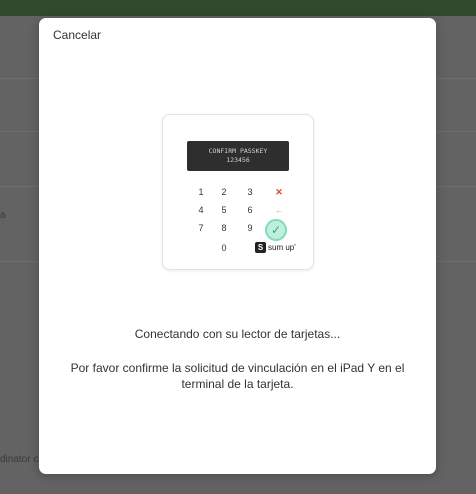 This screenshot has height=494, width=476. Describe the element at coordinates (276, 230) in the screenshot. I see `reader-ok-key-icon: ✓` at that location.